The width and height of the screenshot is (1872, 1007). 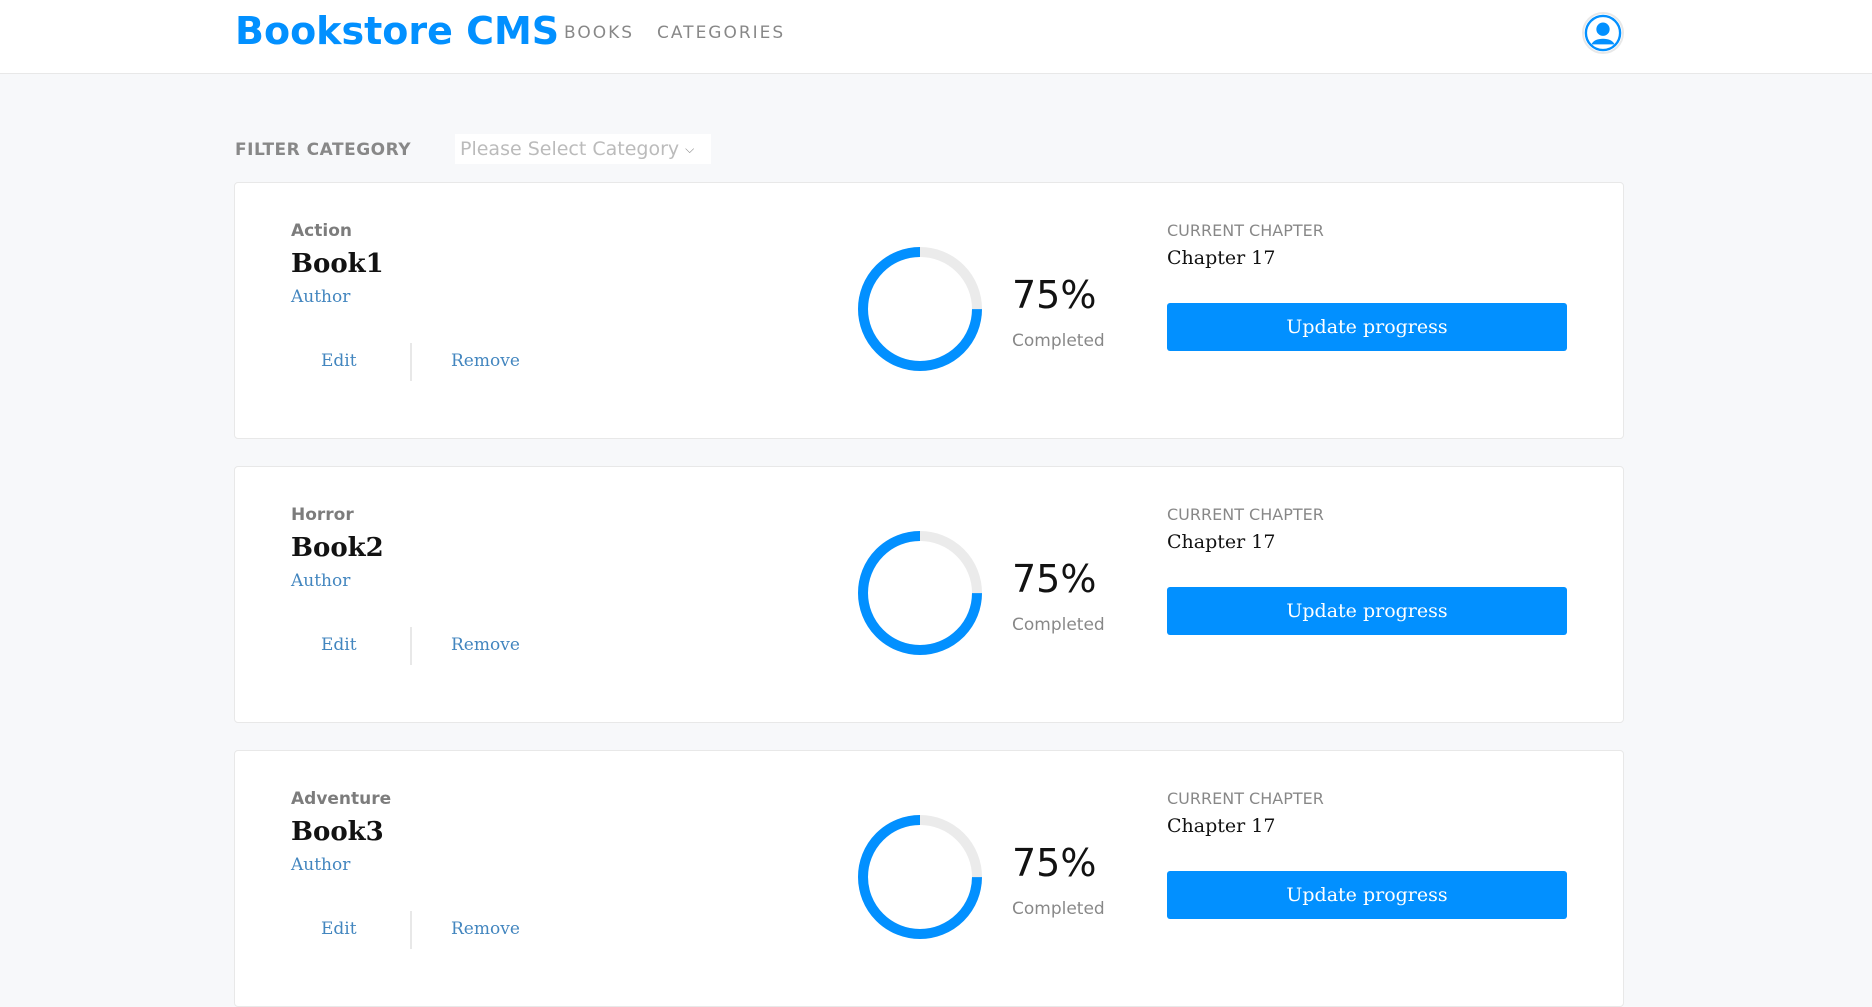 What do you see at coordinates (930, 149) in the screenshot?
I see `filter-category-row: FILTER CATEGORY Please Select Category ⌵` at bounding box center [930, 149].